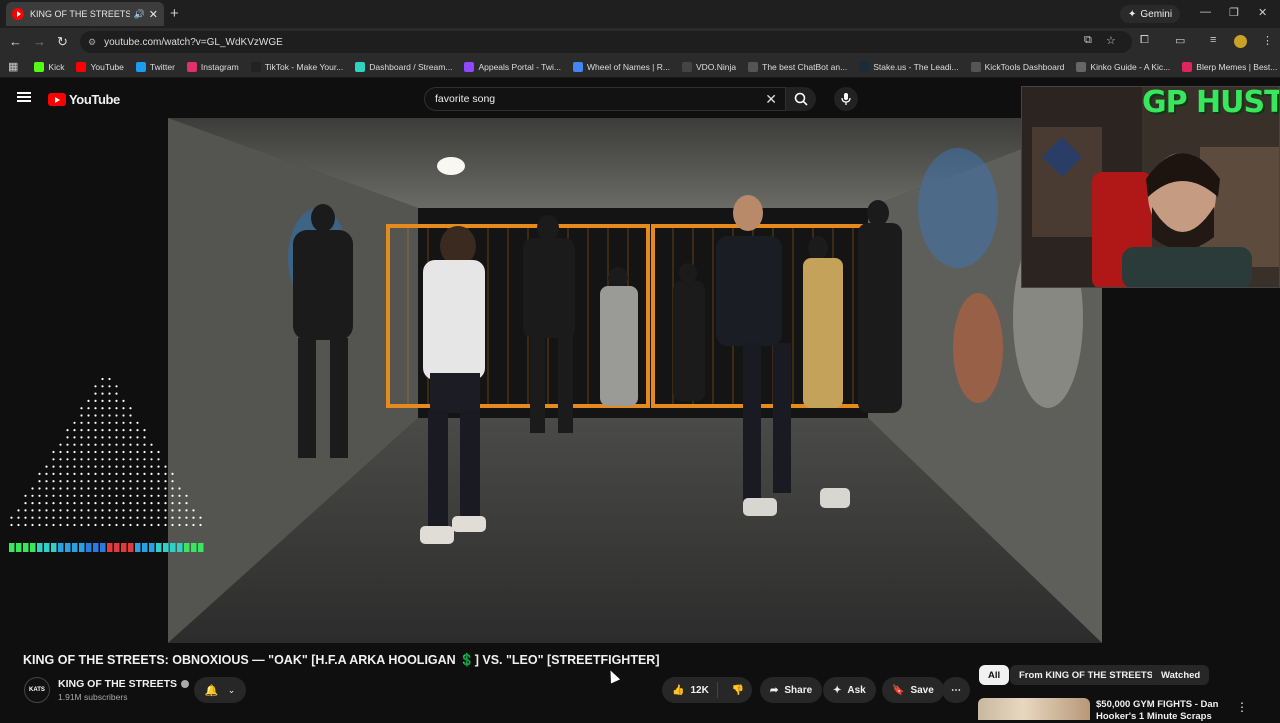 Image resolution: width=1280 pixels, height=723 pixels. I want to click on apps-grid-icon: ▦, so click(13, 66).